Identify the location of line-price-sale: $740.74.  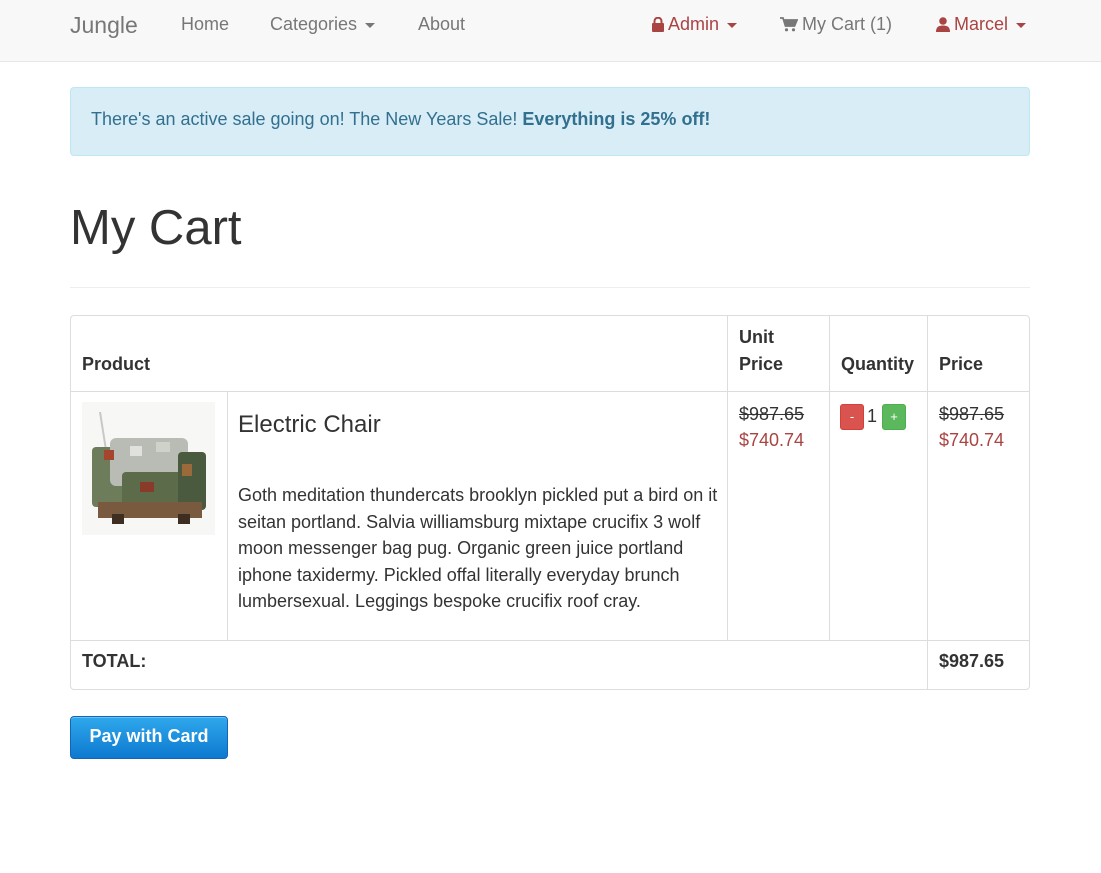
(972, 440).